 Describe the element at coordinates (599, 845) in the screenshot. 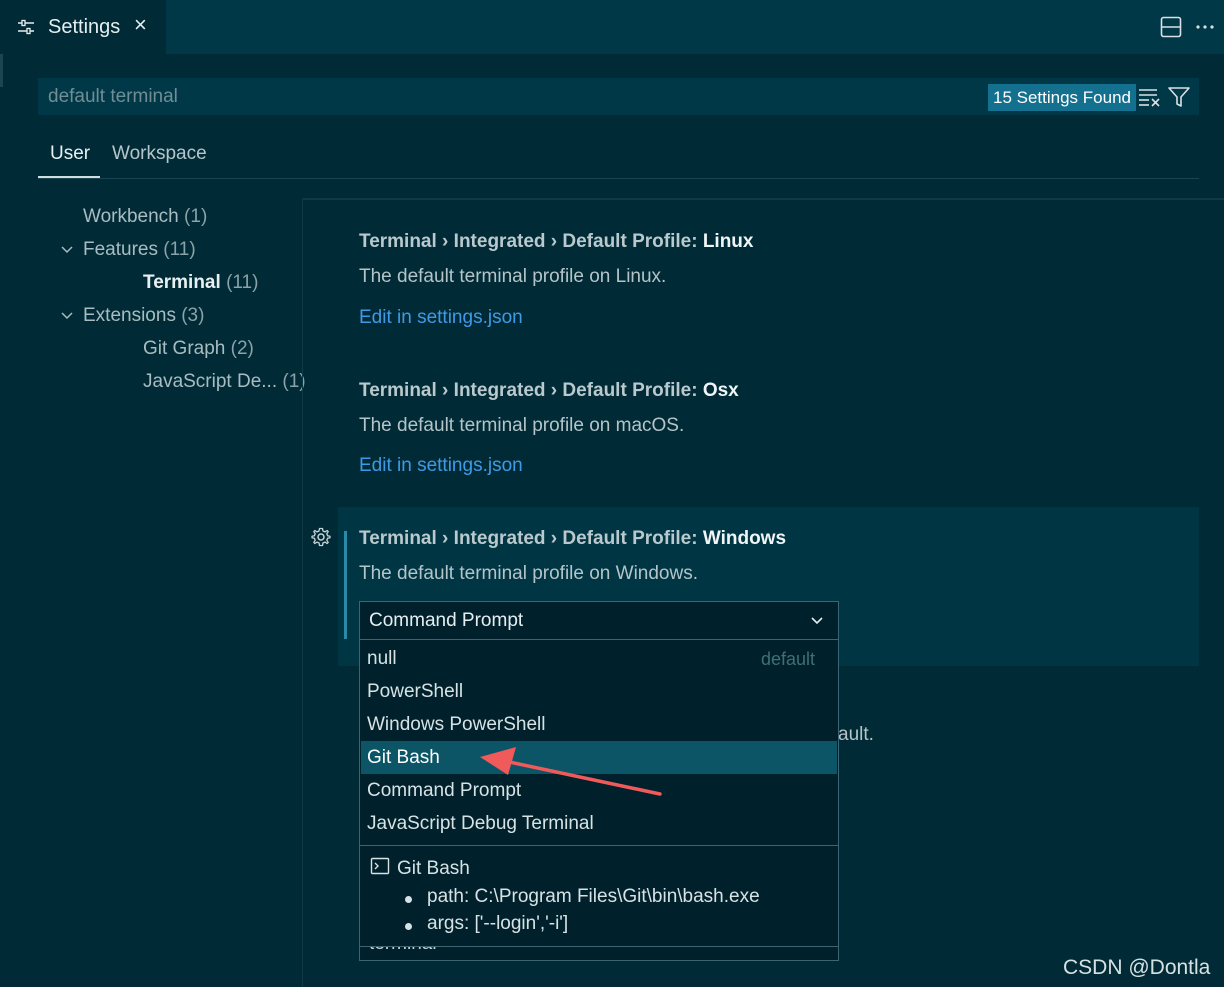

I see `dropdown-separator` at that location.